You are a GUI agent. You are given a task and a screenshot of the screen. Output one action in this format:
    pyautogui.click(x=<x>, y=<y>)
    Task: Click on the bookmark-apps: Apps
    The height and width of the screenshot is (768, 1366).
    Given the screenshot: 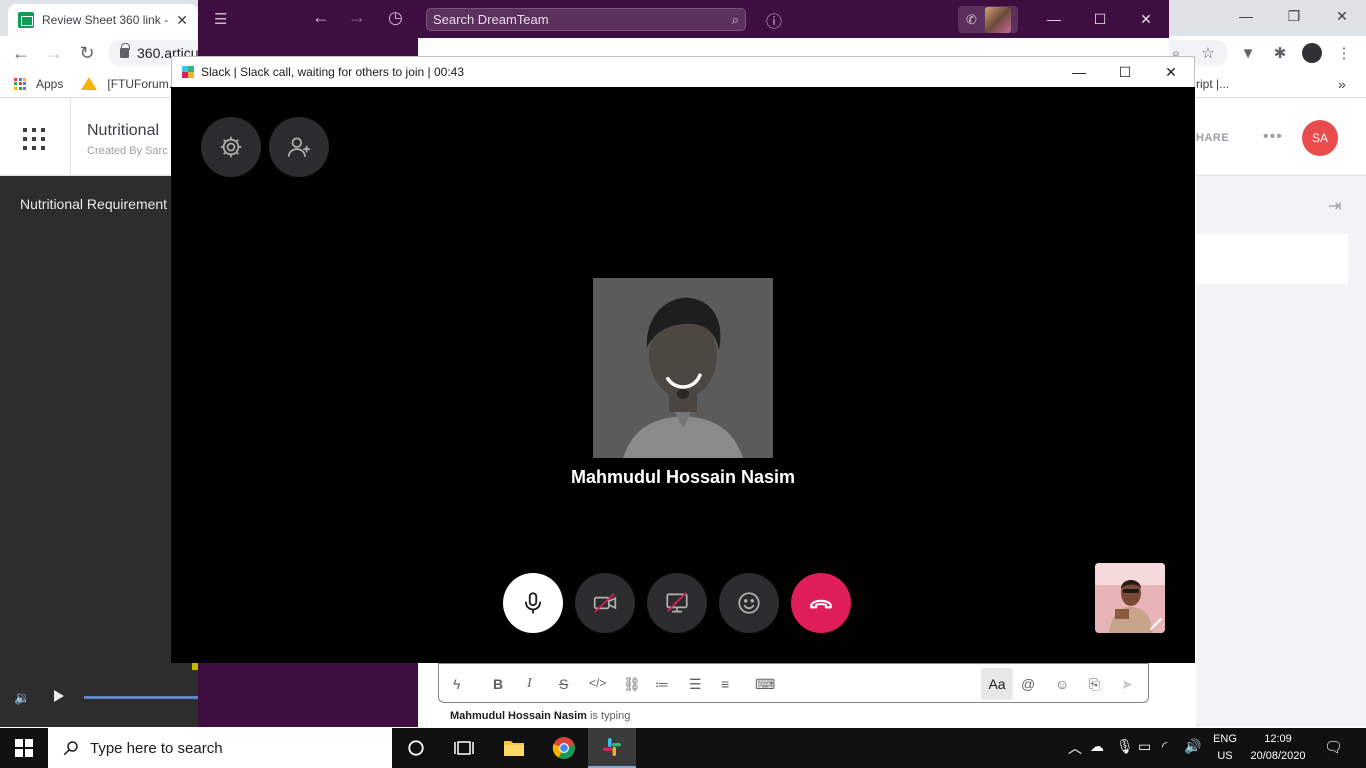 What is the action you would take?
    pyautogui.click(x=49, y=84)
    